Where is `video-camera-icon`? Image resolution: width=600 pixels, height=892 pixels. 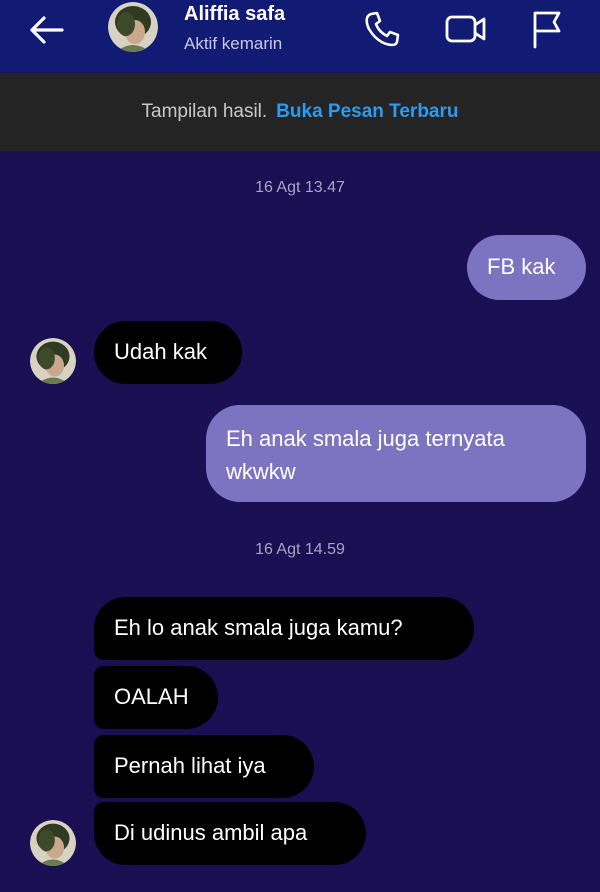
video-camera-icon is located at coordinates (465, 29).